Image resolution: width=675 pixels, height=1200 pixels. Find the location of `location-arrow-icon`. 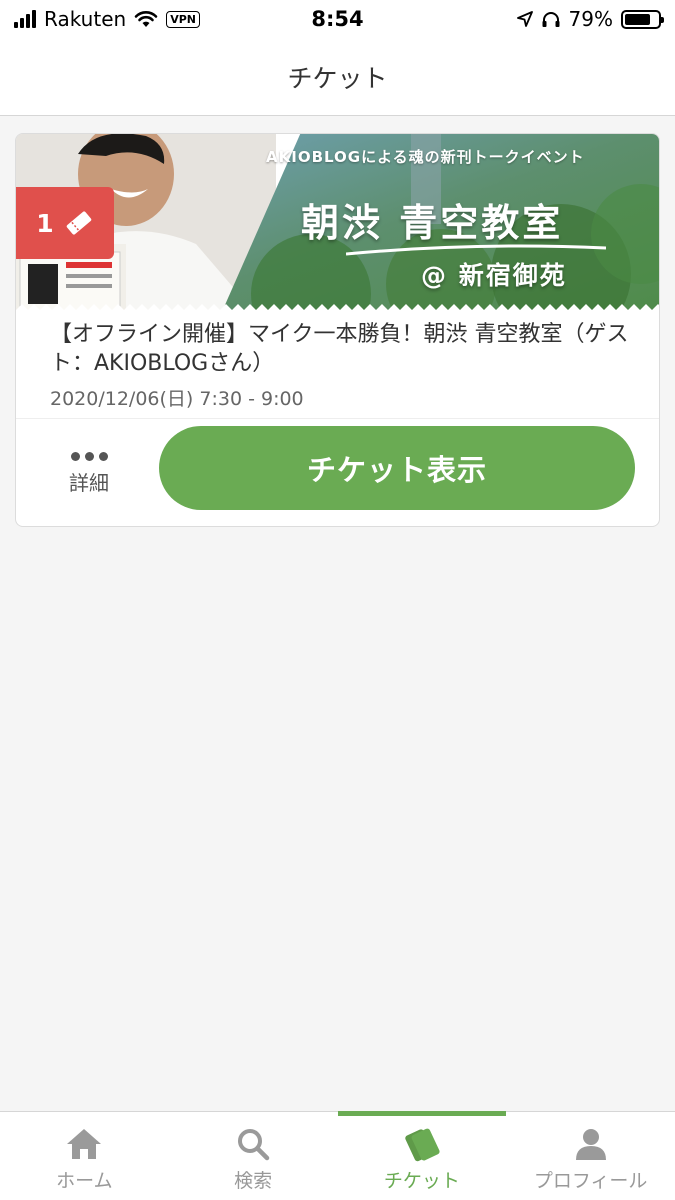

location-arrow-icon is located at coordinates (524, 19).